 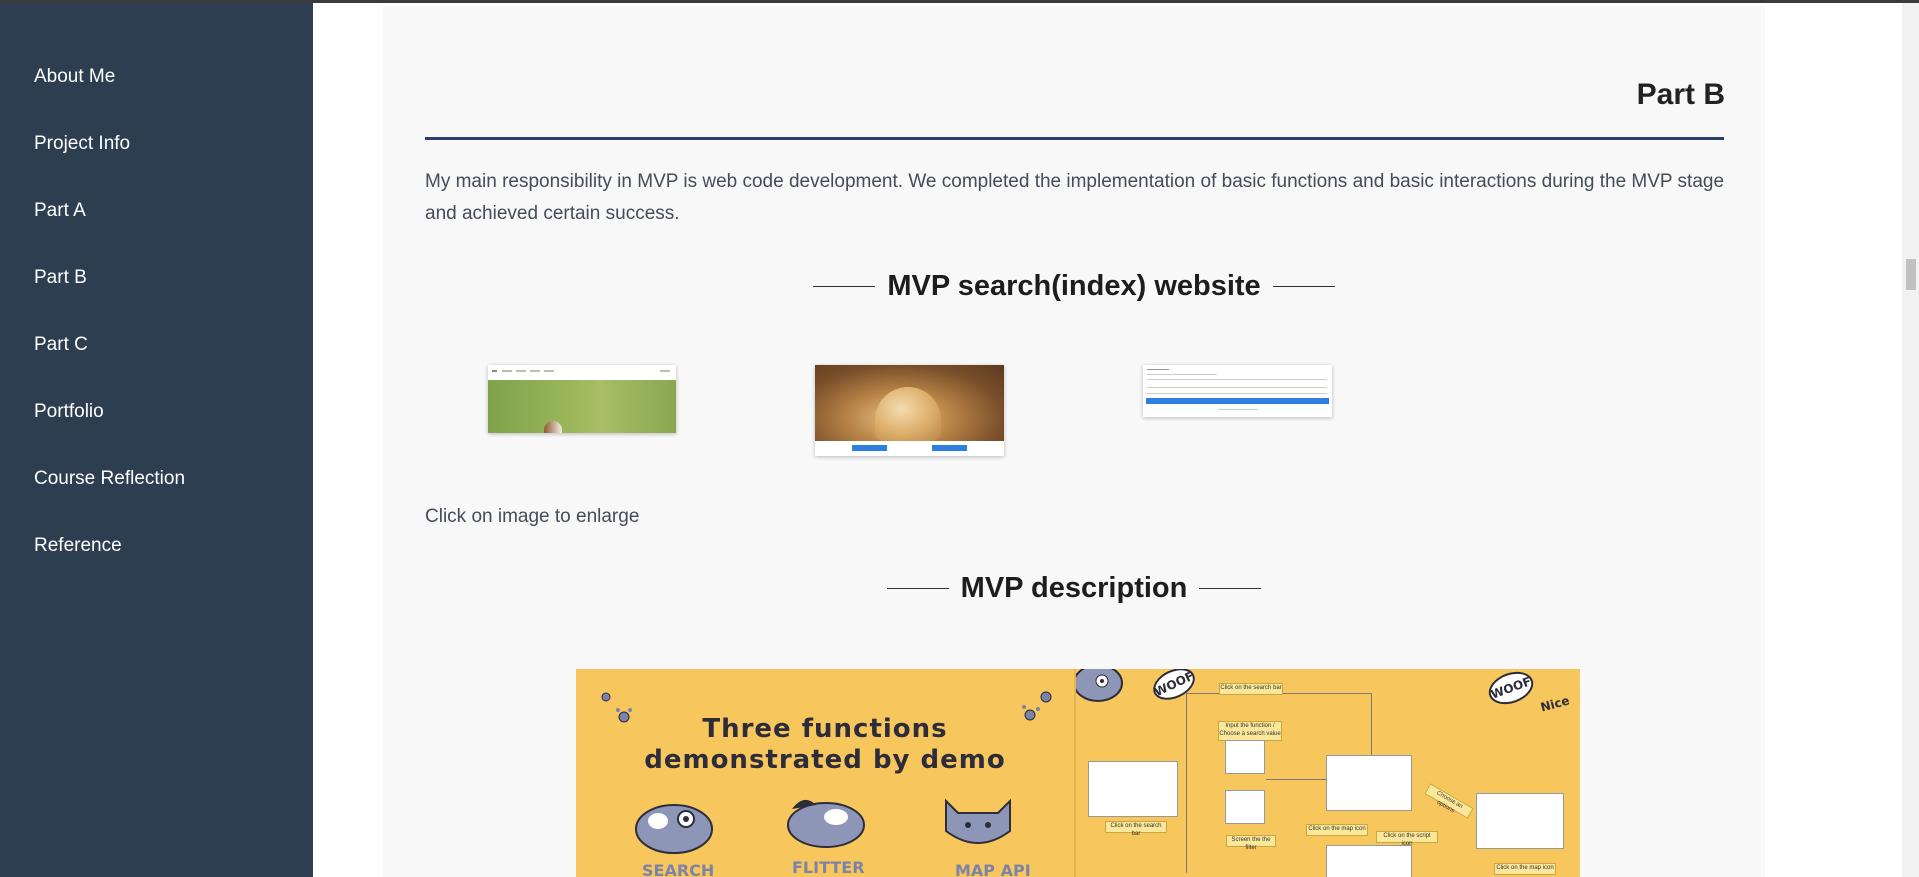 I want to click on label-map-api: MAP API, so click(x=993, y=869).